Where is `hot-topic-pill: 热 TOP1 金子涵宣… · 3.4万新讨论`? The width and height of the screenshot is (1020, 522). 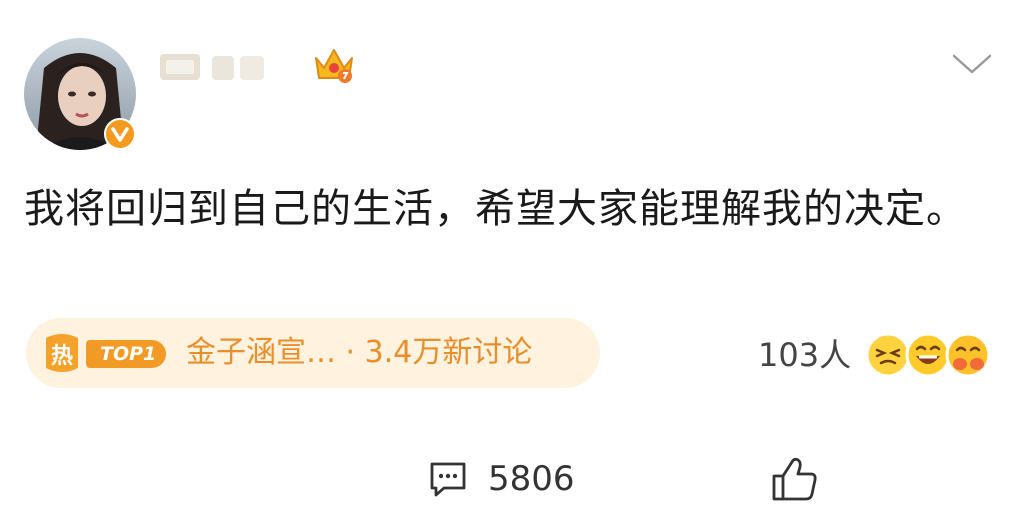 hot-topic-pill: 热 TOP1 金子涵宣… · 3.4万新讨论 is located at coordinates (313, 353).